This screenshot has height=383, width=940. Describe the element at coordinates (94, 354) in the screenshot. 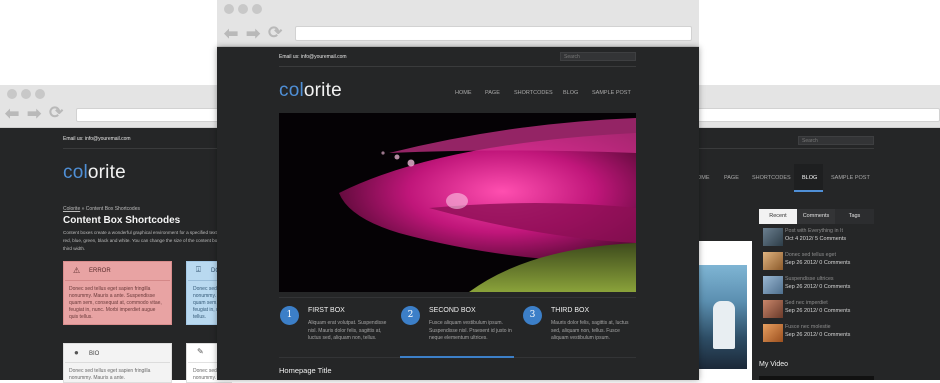

I see `bio-box-title: BIO` at that location.